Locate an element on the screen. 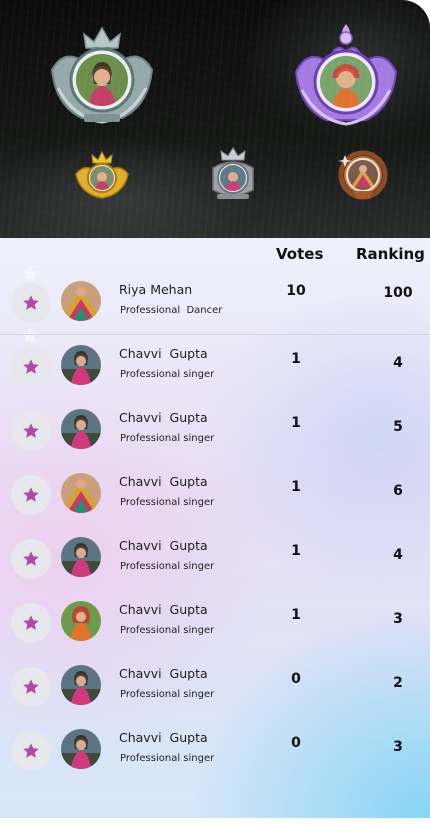  ranking-value: 2 is located at coordinates (398, 683).